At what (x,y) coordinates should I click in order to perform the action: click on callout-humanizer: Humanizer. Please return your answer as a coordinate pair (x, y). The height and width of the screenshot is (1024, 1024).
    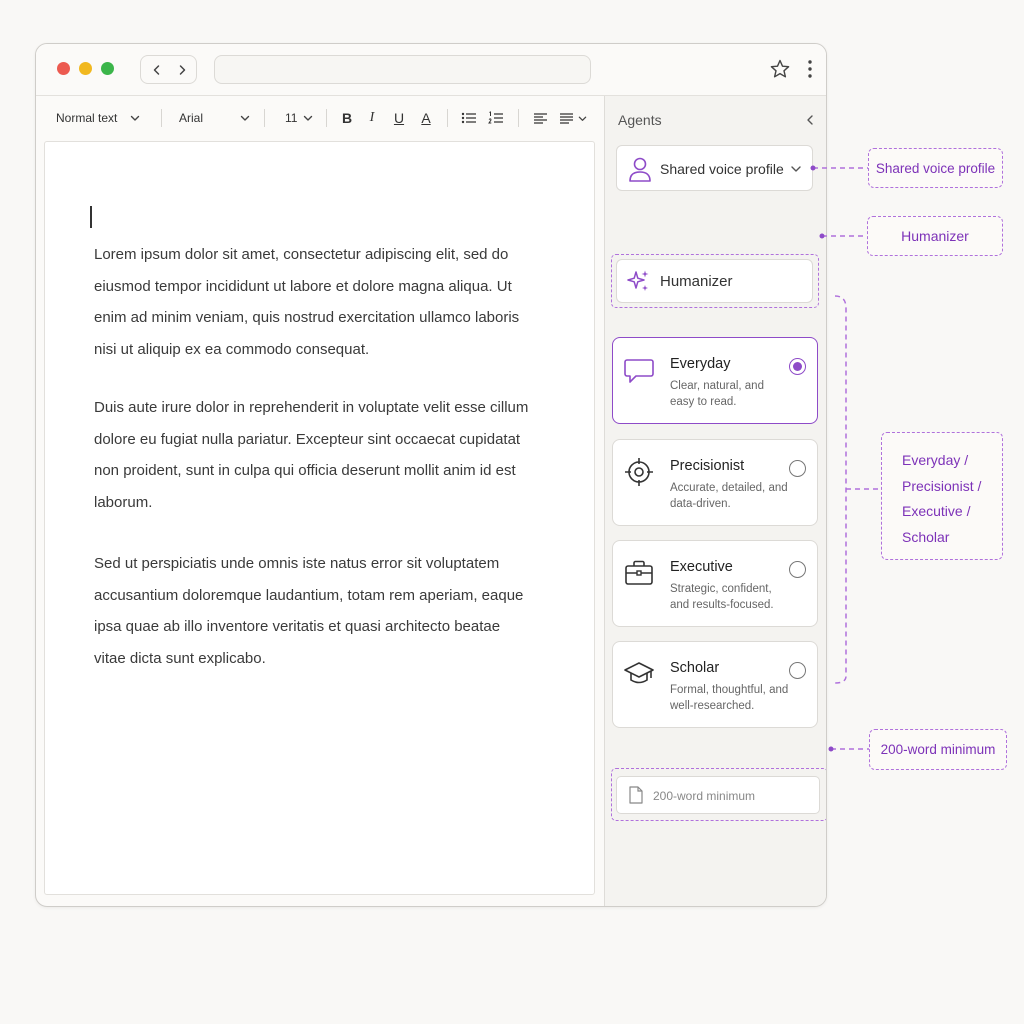
    Looking at the image, I should click on (935, 236).